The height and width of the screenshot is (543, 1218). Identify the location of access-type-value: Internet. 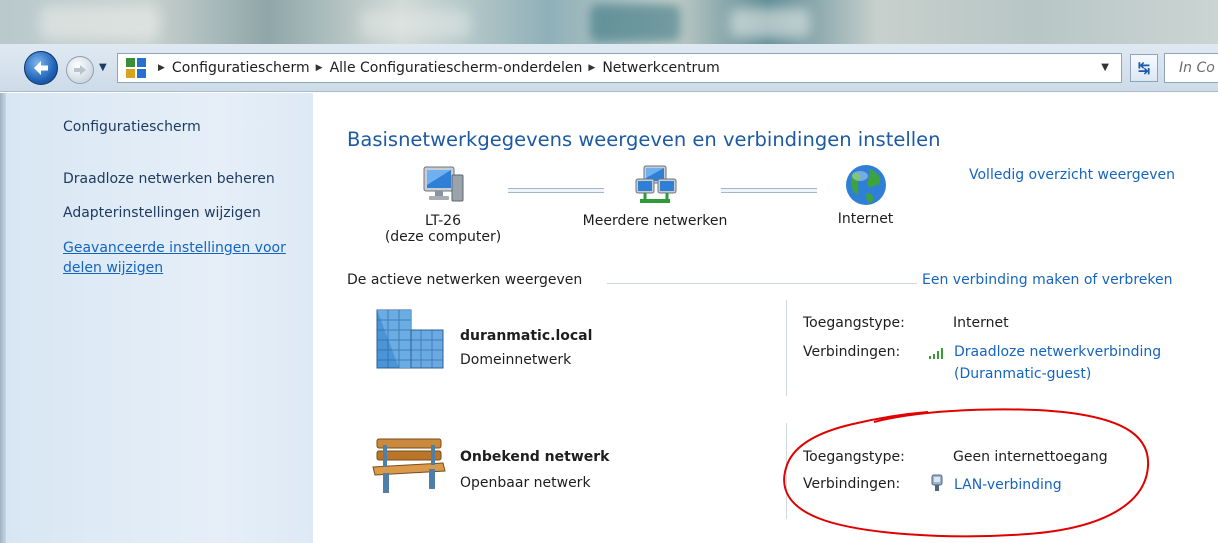
(981, 323).